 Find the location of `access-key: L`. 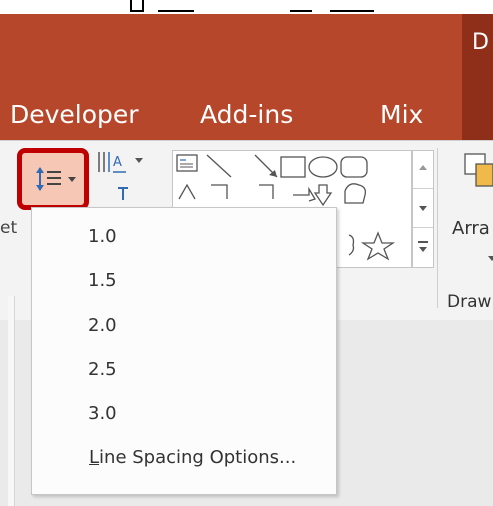

access-key: L is located at coordinates (94, 457).